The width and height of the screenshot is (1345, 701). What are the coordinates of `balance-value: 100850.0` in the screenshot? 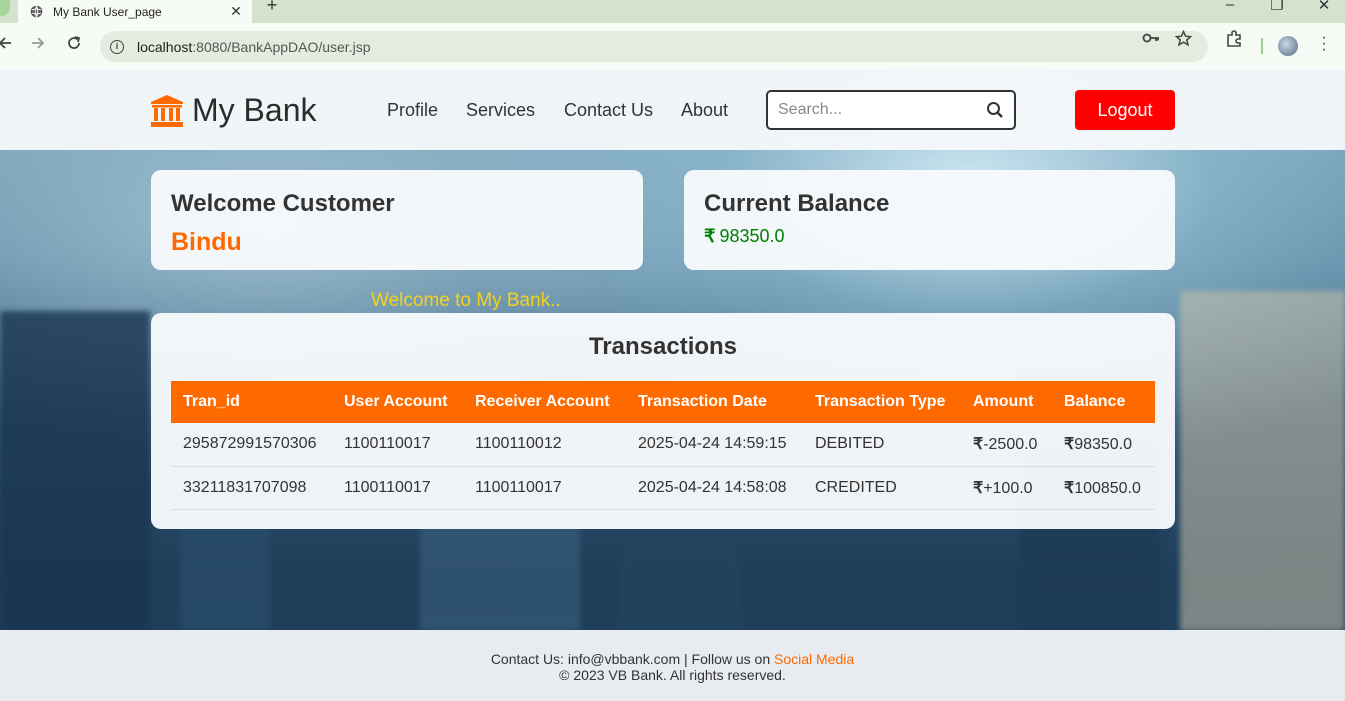 It's located at (1107, 488).